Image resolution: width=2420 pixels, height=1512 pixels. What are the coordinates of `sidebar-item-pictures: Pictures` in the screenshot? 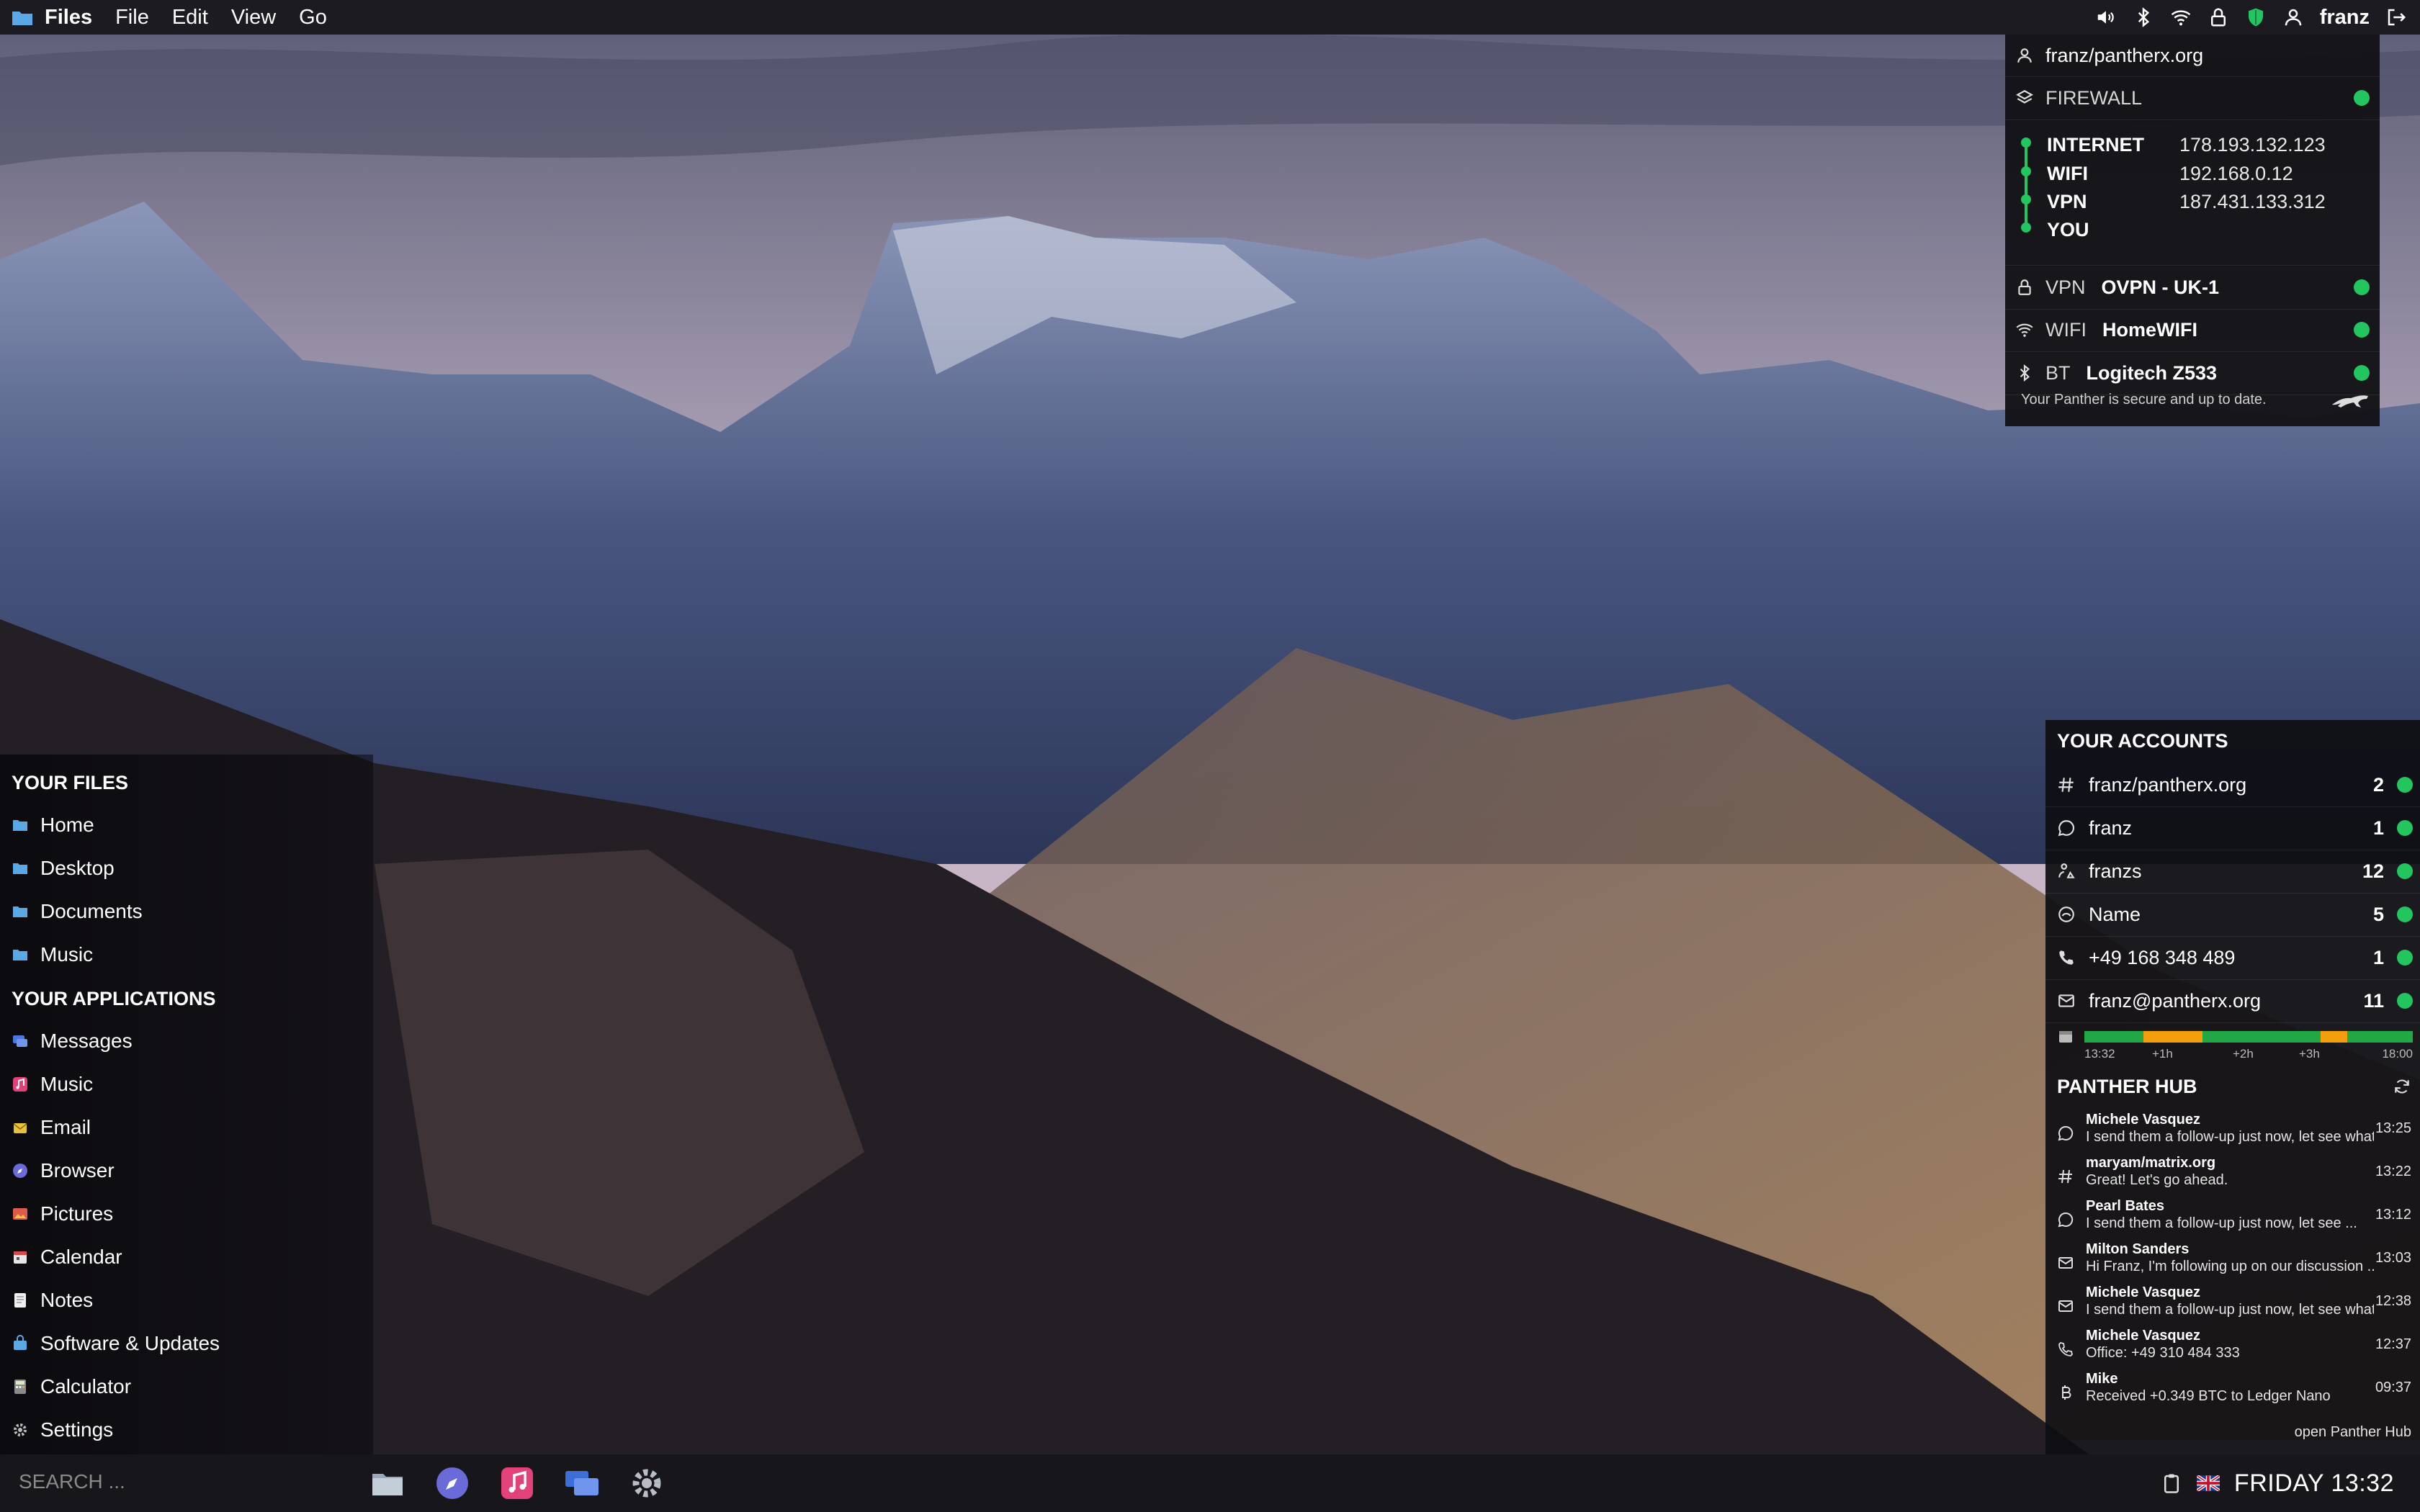 It's located at (62, 1213).